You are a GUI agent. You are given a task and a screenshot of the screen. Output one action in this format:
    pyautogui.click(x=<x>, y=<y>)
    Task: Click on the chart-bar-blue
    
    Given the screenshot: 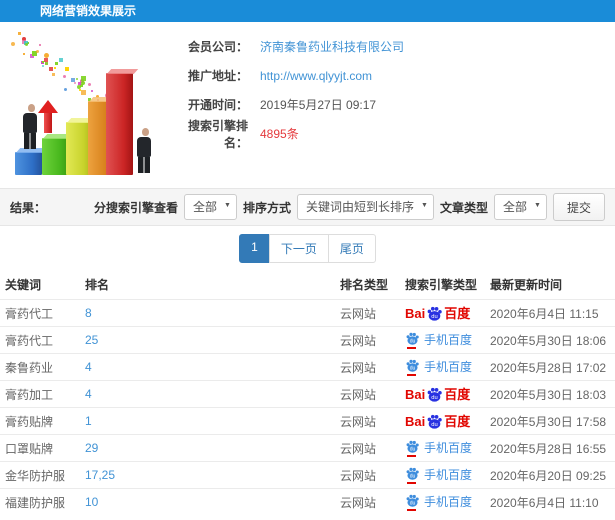 What is the action you would take?
    pyautogui.click(x=28, y=163)
    